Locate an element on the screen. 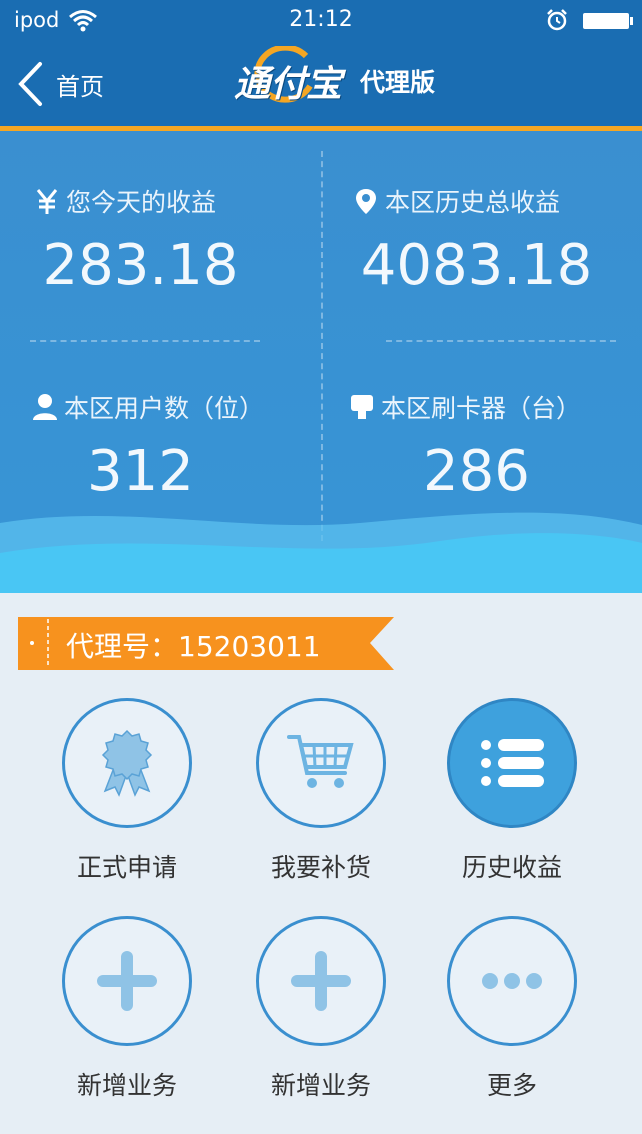 This screenshot has height=1134, width=642. stat-value: 286 is located at coordinates (476, 471).